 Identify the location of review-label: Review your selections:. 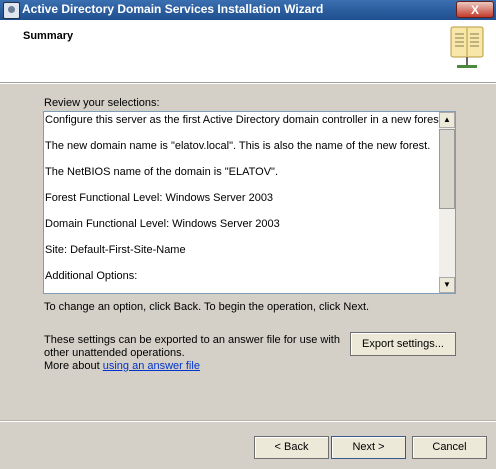
(102, 103).